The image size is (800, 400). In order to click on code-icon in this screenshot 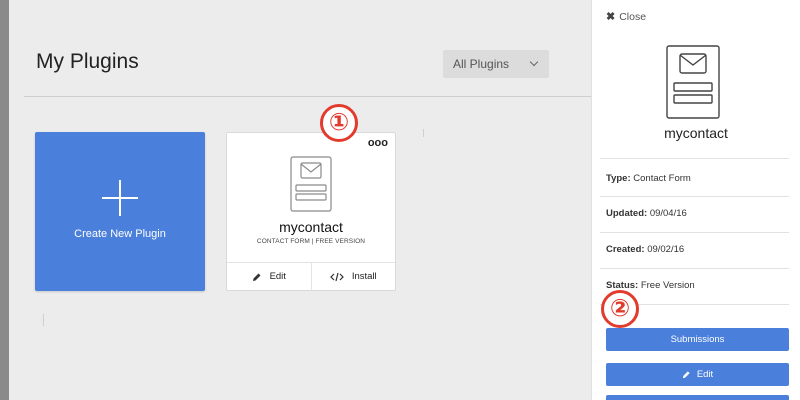, I will do `click(336, 276)`.